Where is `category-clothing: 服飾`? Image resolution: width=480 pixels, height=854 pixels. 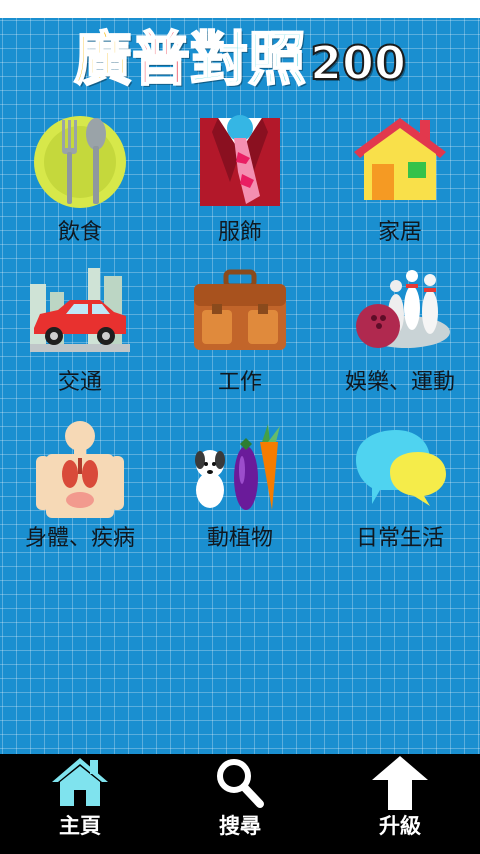
category-clothing: 服飾 is located at coordinates (240, 182).